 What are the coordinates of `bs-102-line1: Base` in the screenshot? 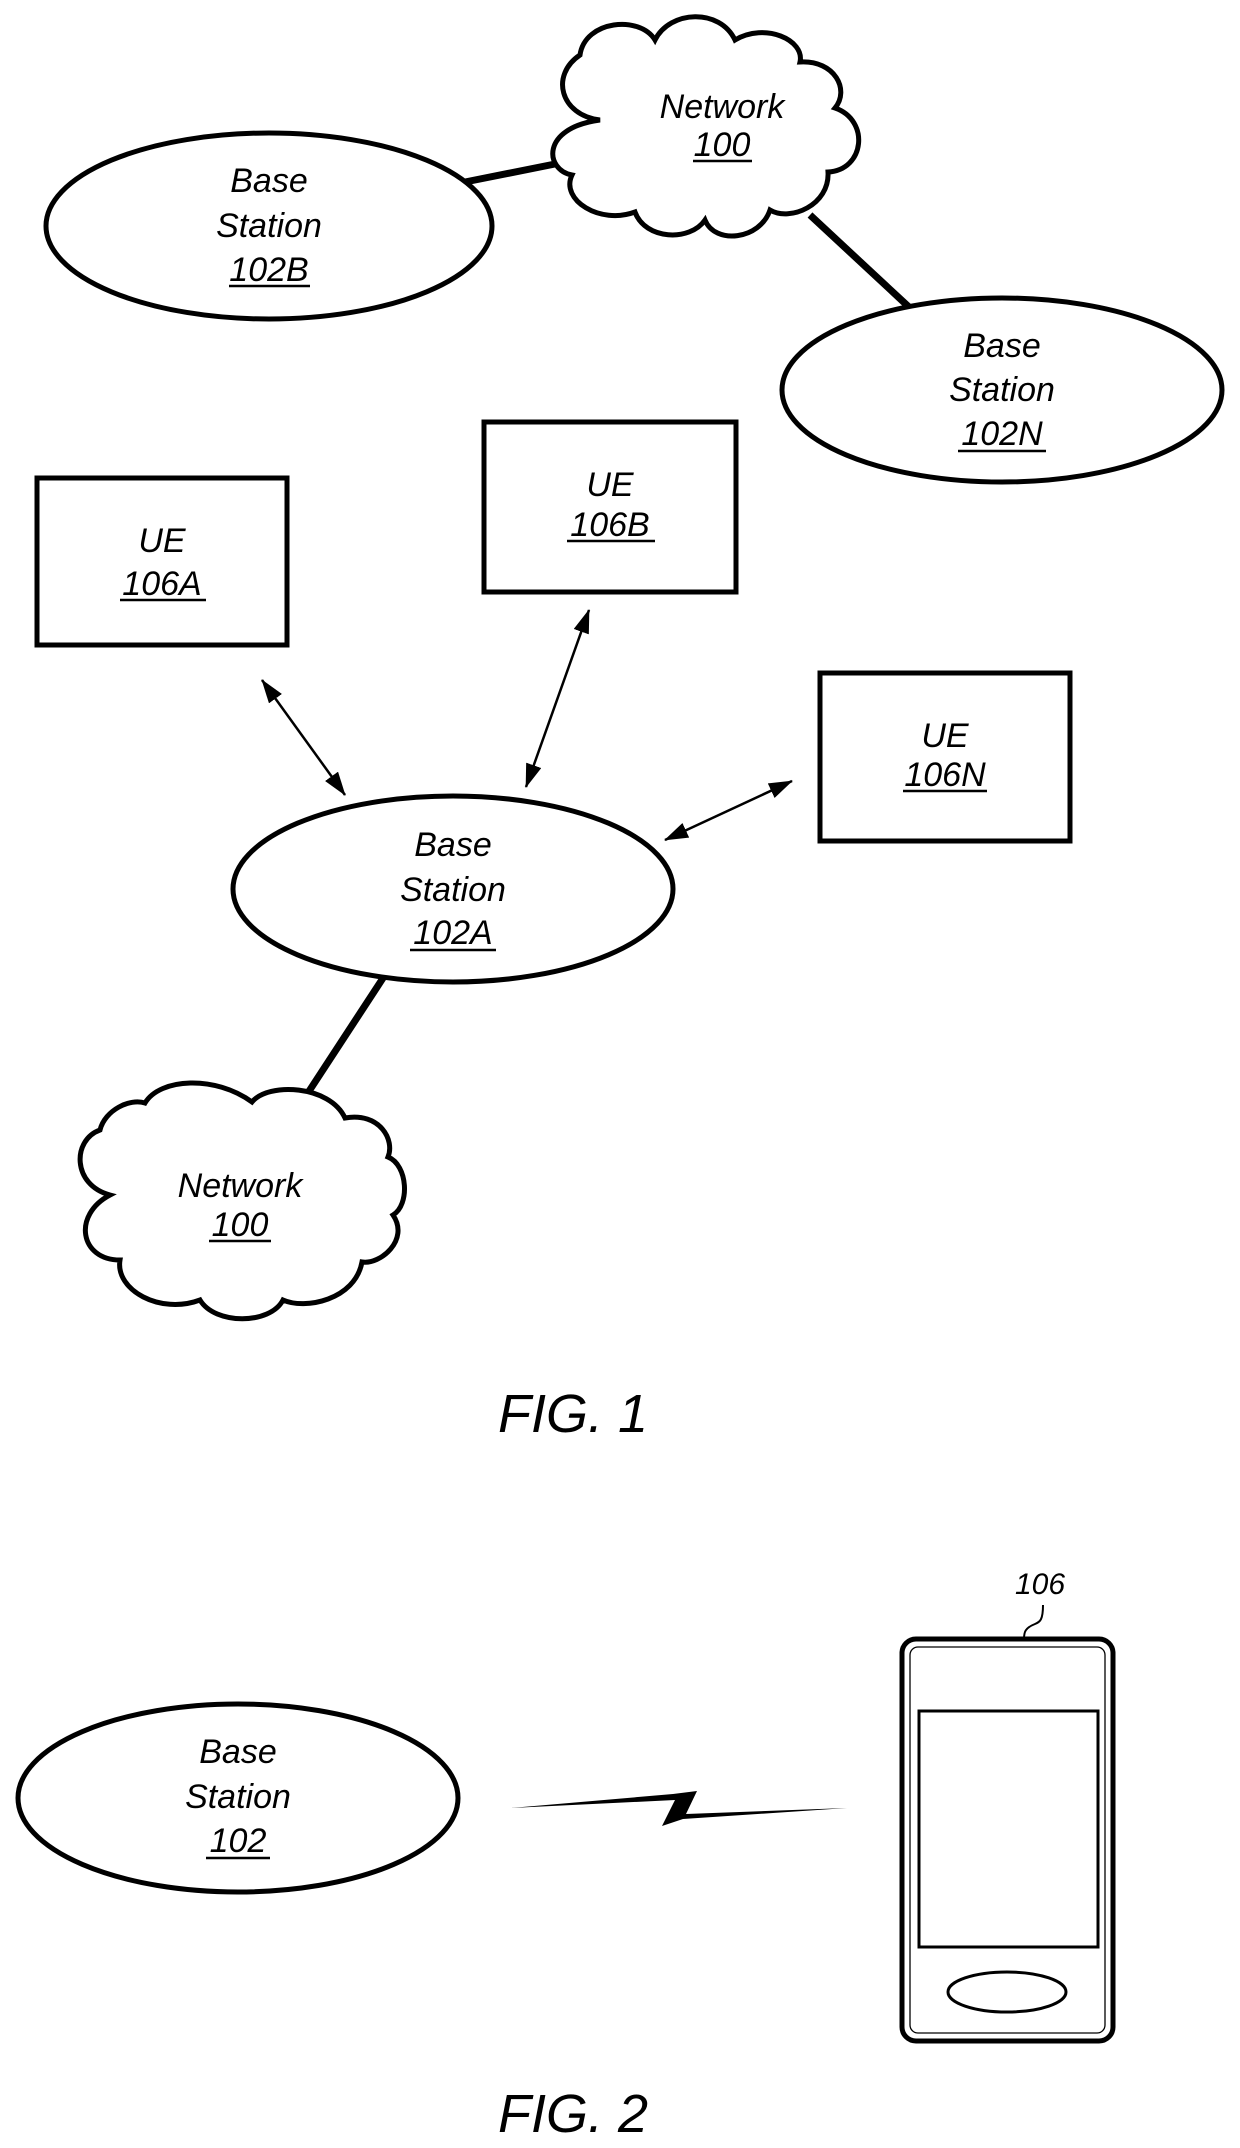 It's located at (238, 1752).